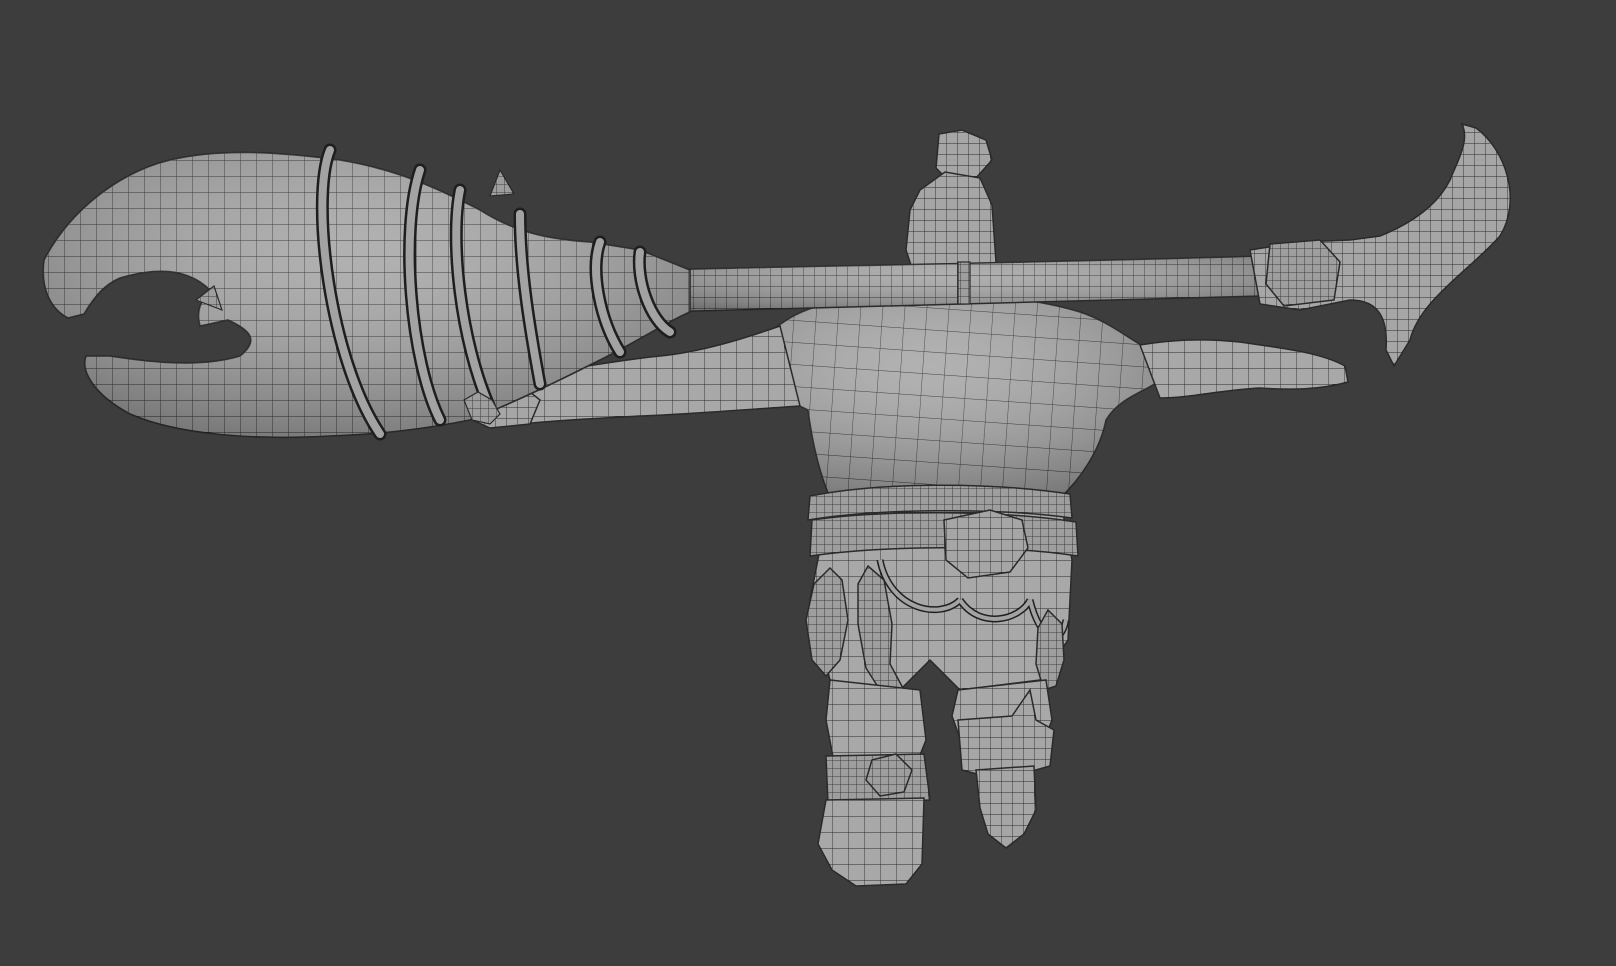 The image size is (1616, 966). Describe the element at coordinates (1003, 764) in the screenshot. I see `peg-leg` at that location.